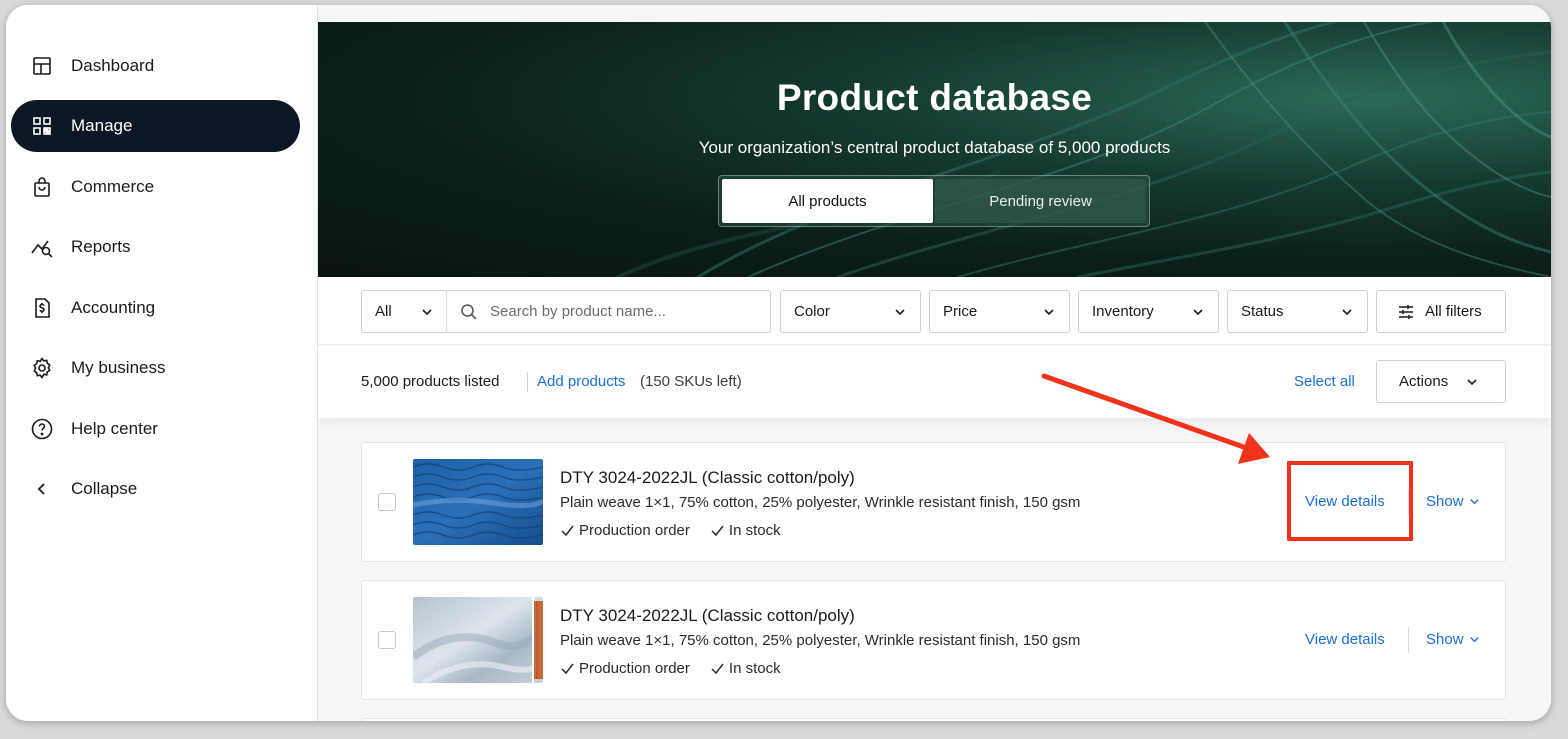  I want to click on add-products-link: Add products, so click(581, 381).